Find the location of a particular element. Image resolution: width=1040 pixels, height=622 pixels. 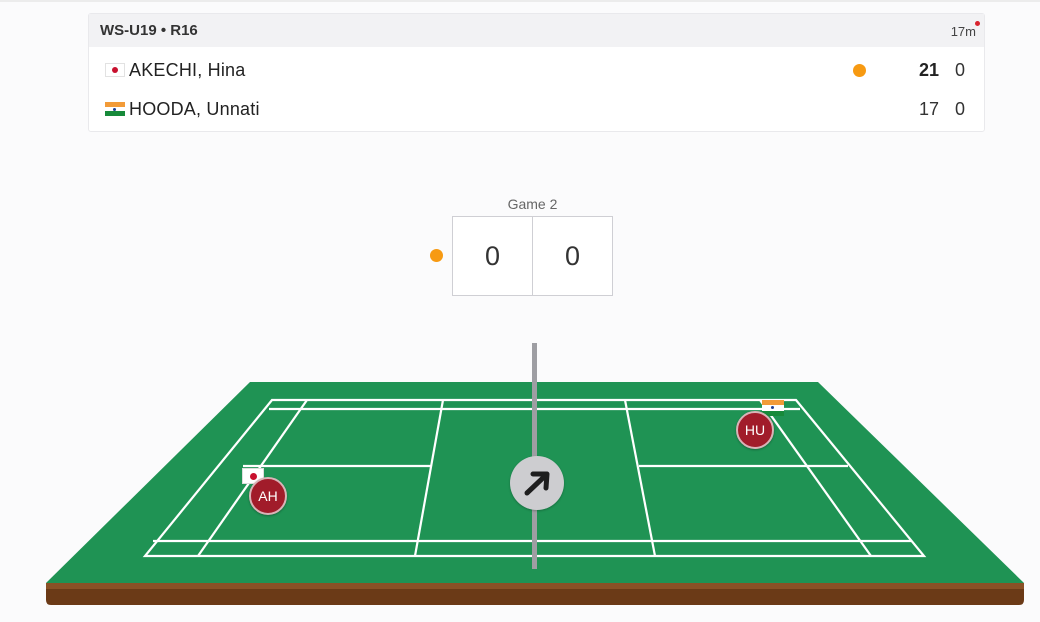

player-token-hu: HU is located at coordinates (755, 430).